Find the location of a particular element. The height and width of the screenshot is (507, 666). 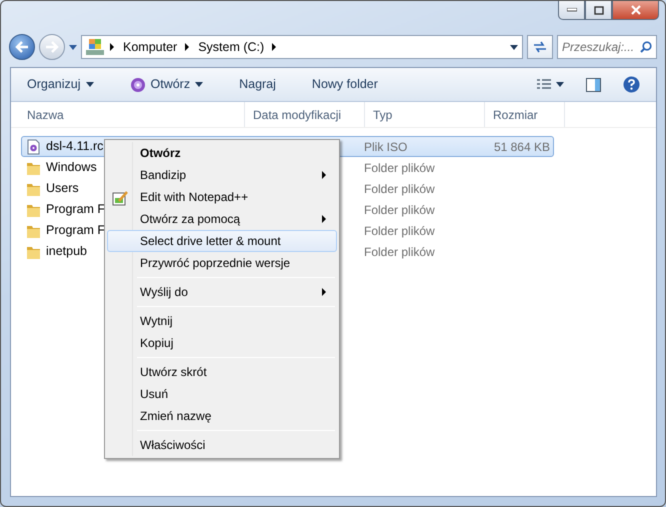

file-size: 51 864 KB is located at coordinates (521, 147).